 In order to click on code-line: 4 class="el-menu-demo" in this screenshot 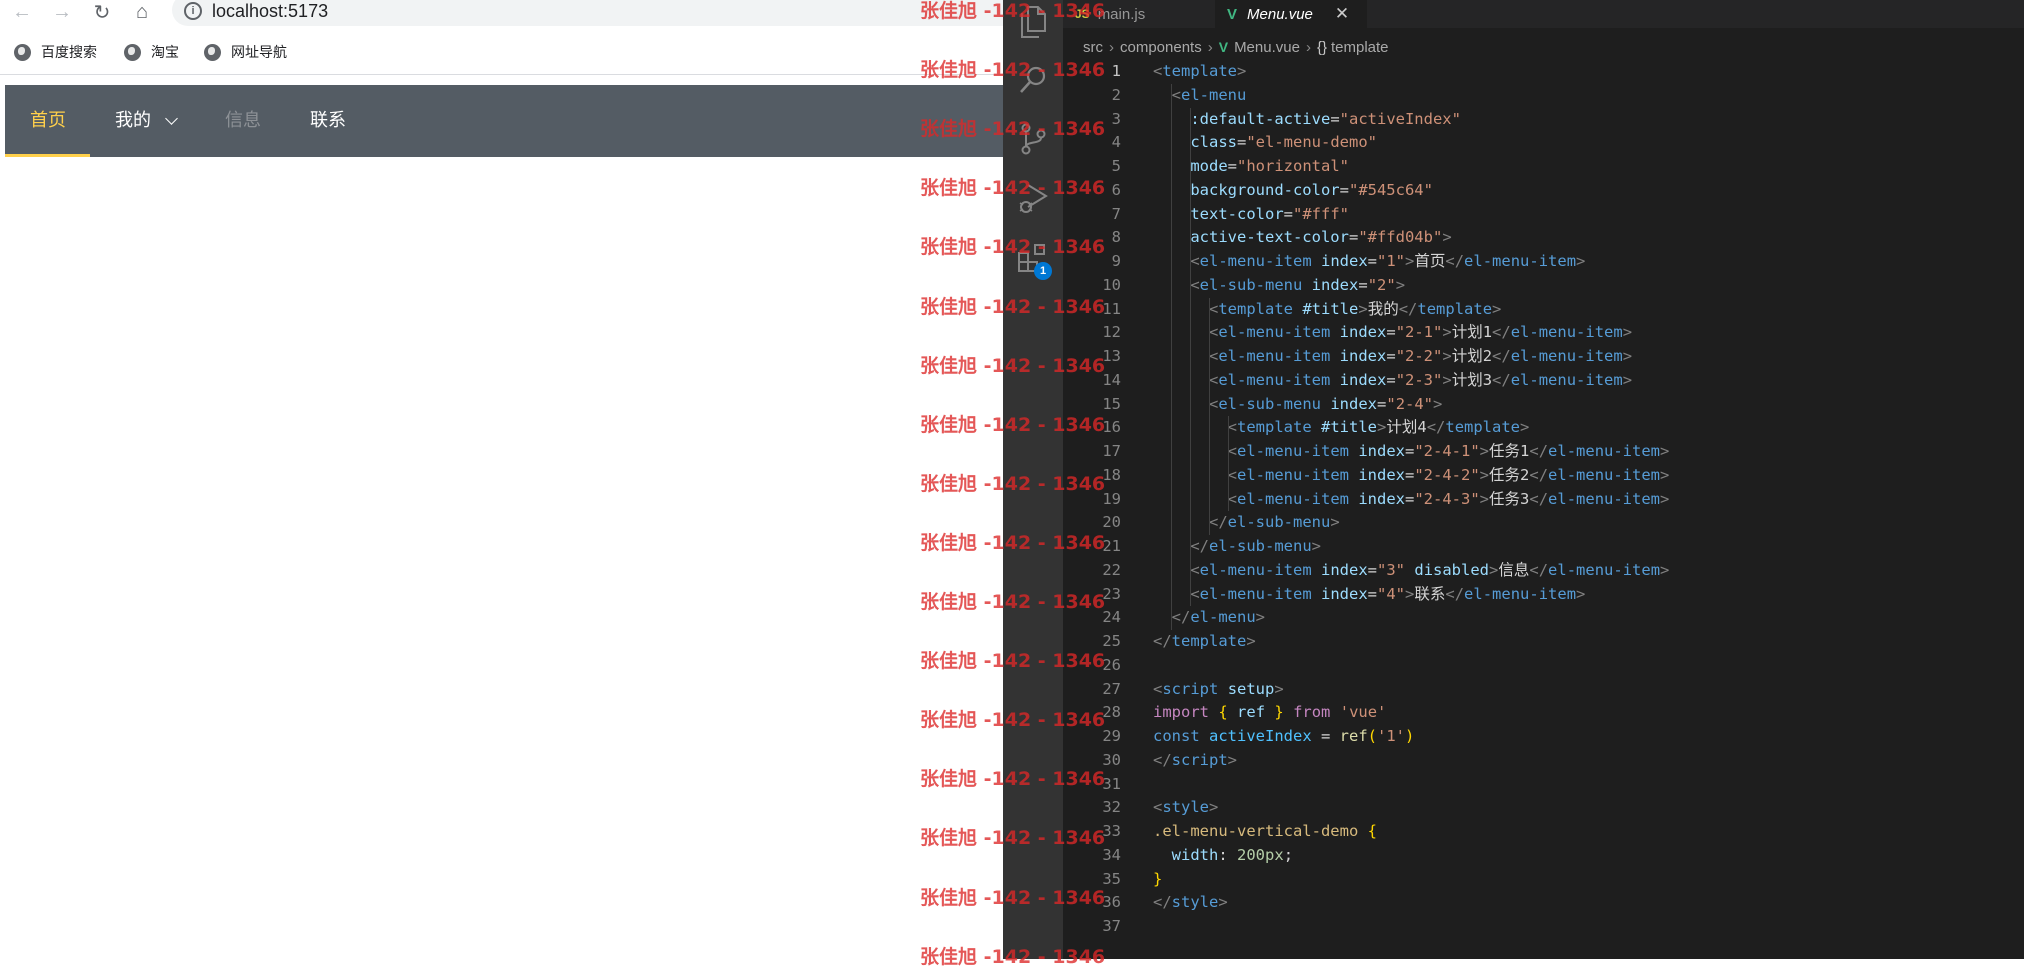, I will do `click(1543, 143)`.